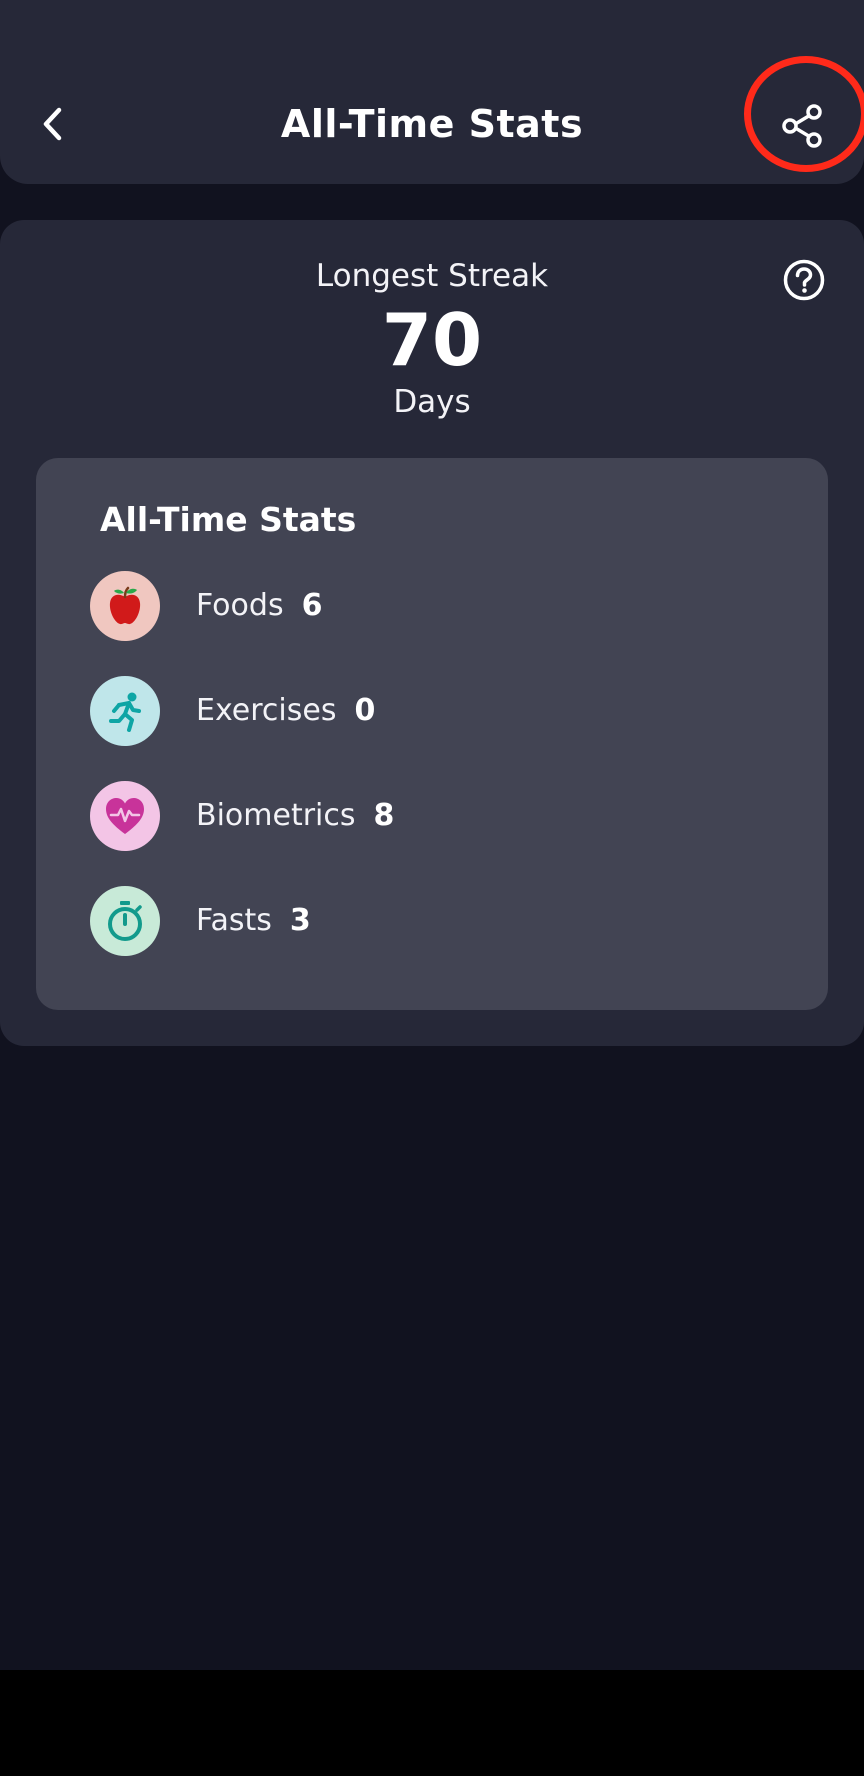 The height and width of the screenshot is (1776, 864). What do you see at coordinates (432, 92) in the screenshot?
I see `top-app-bar` at bounding box center [432, 92].